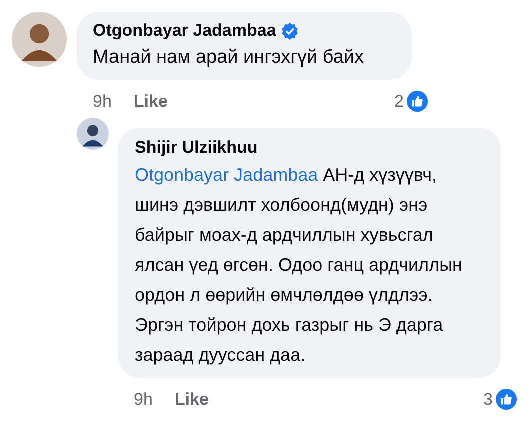 The height and width of the screenshot is (429, 531). Describe the element at coordinates (226, 175) in the screenshot. I see `mention-link: Otgonbayar Jadambaa` at that location.